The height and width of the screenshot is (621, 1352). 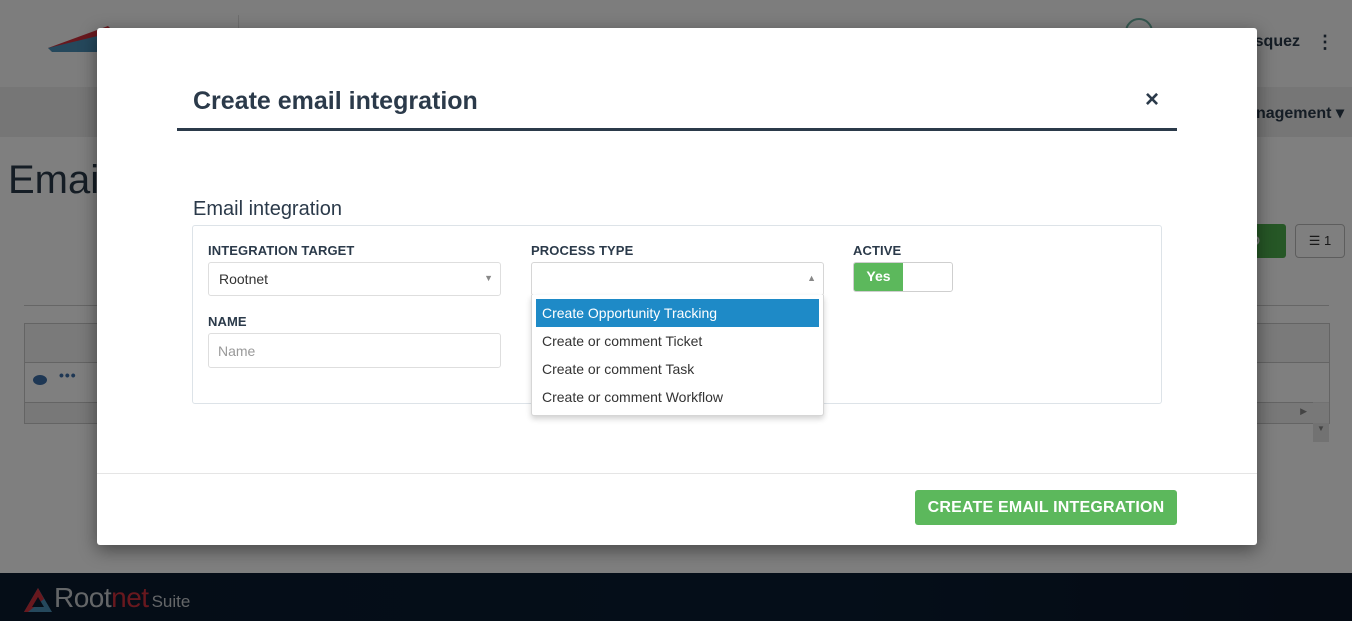 What do you see at coordinates (677, 279) in the screenshot?
I see `process-type-select: ▲` at bounding box center [677, 279].